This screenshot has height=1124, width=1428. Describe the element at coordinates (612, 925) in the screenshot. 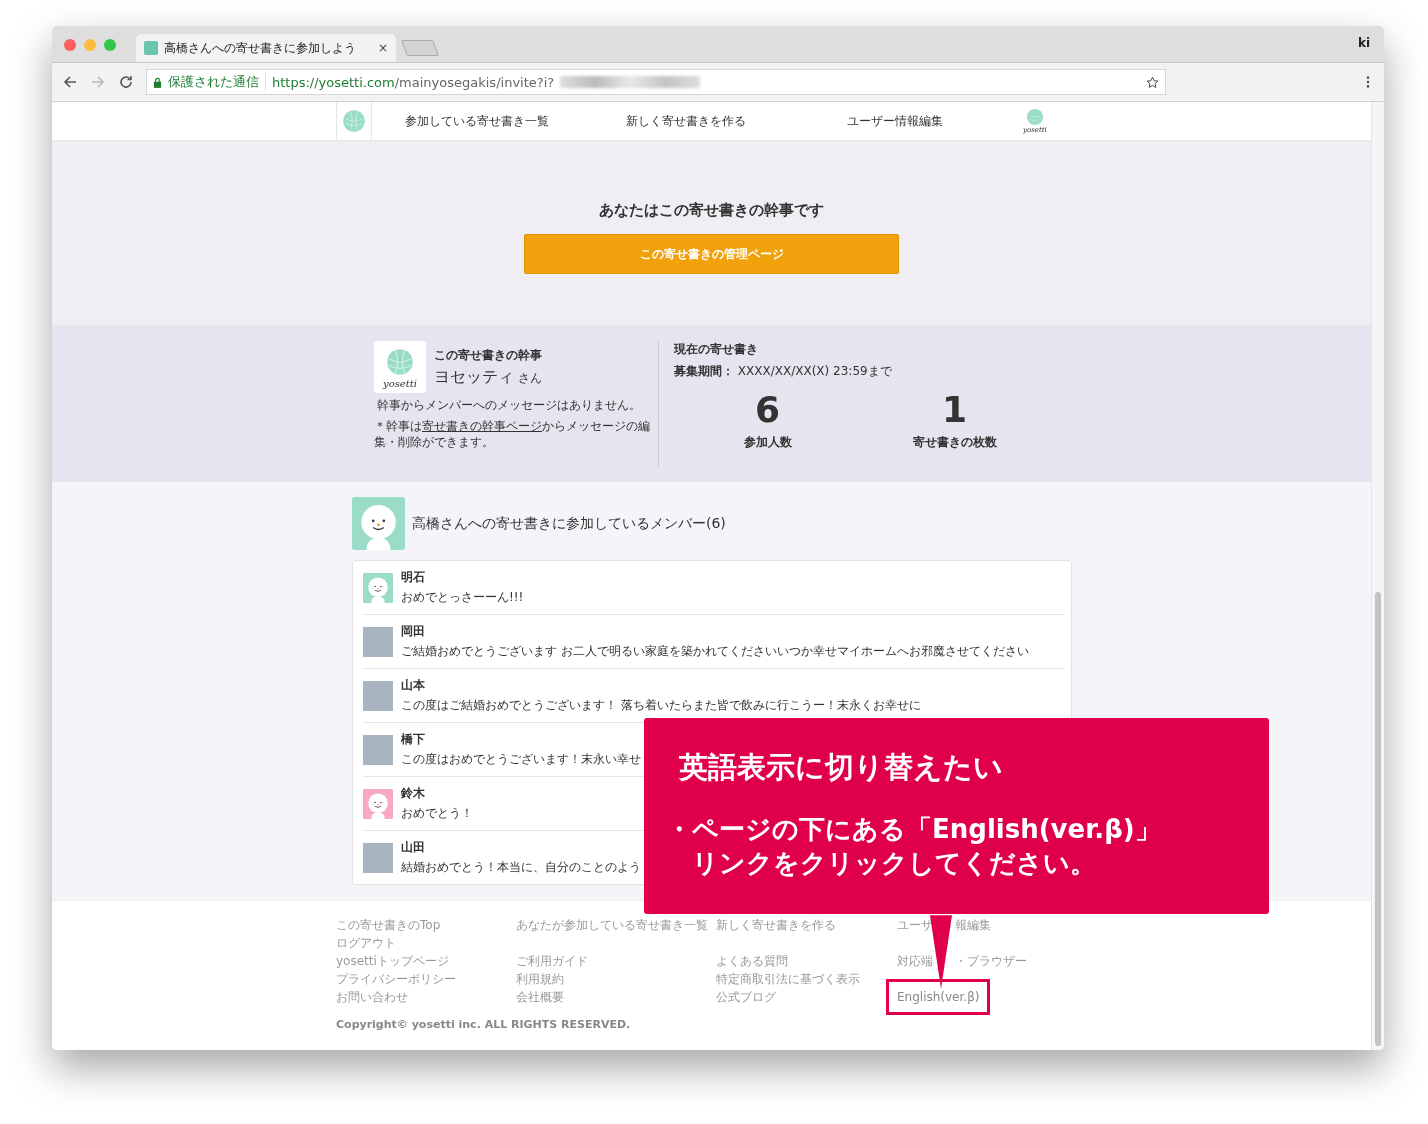

I see `footer-link: あなたが参加している寄せ書き一覧` at that location.